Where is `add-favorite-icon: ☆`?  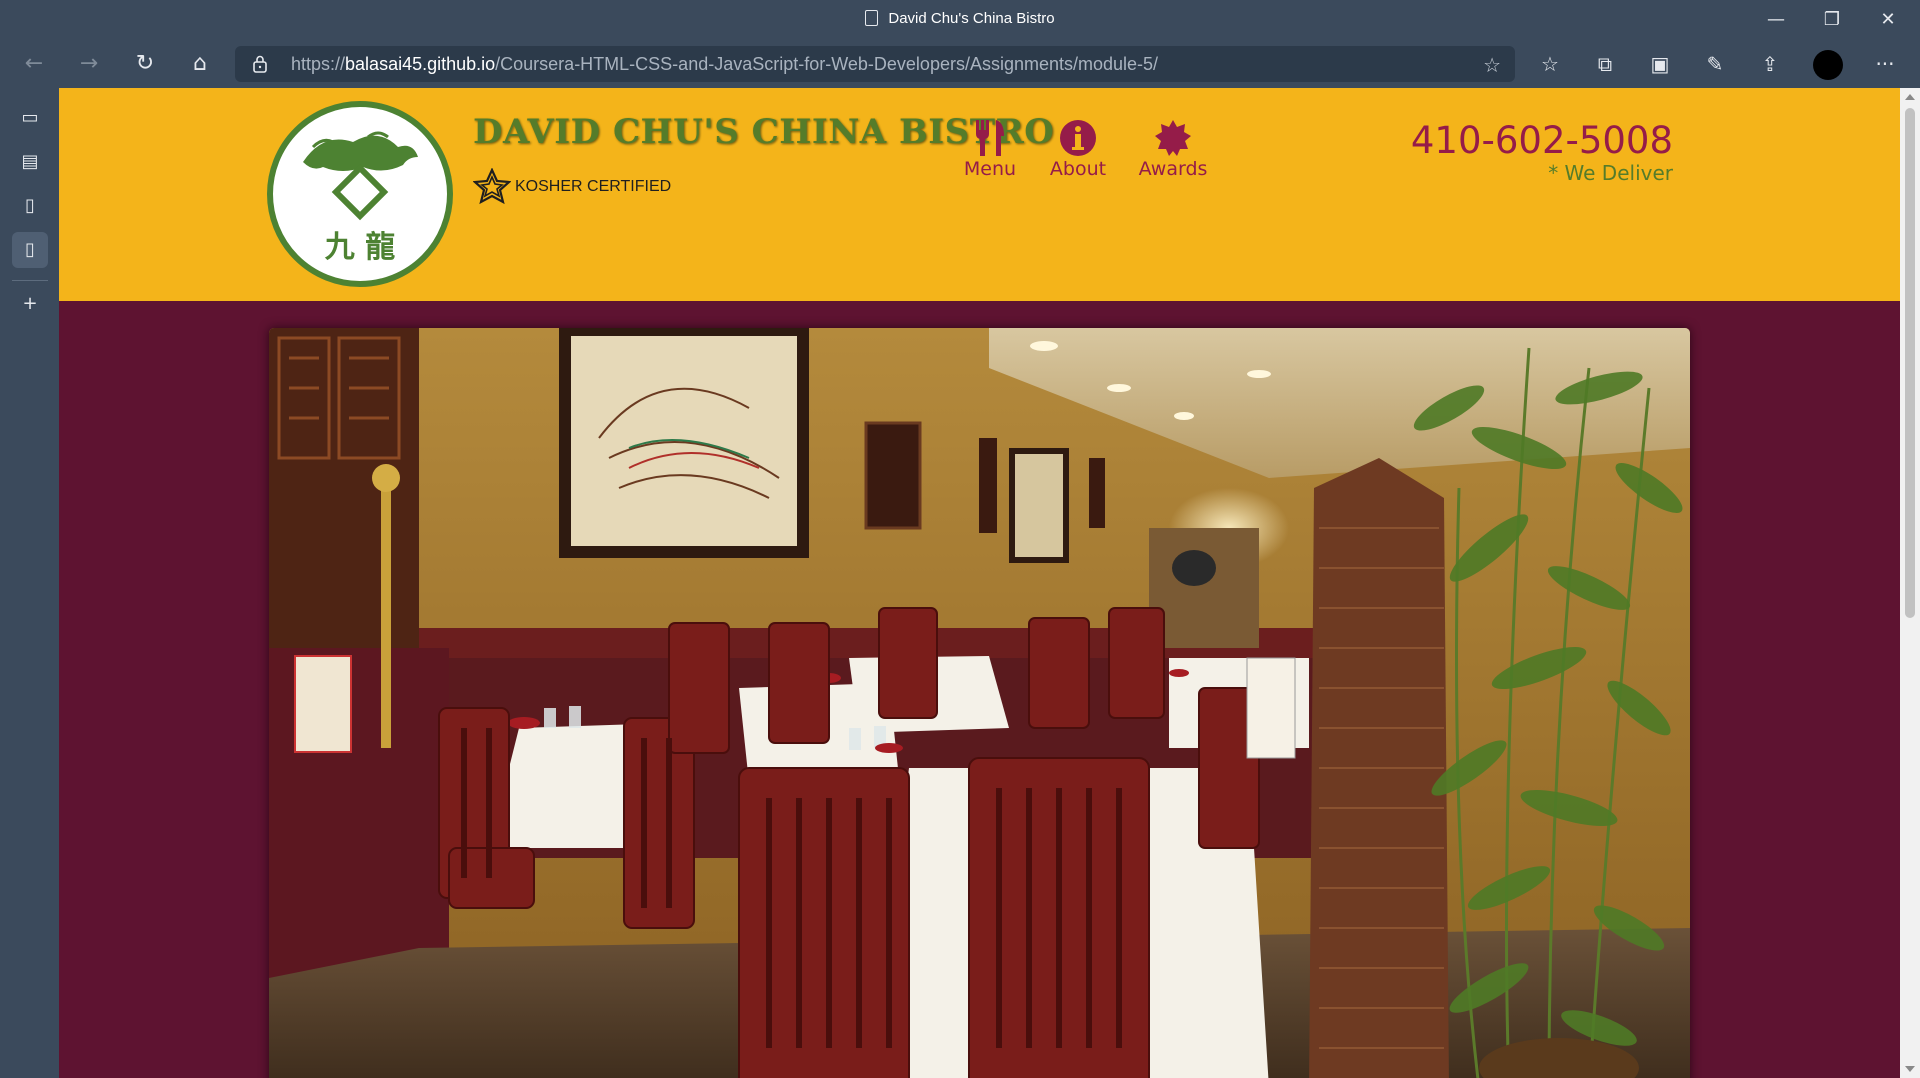
add-favorite-icon: ☆ is located at coordinates (1492, 65).